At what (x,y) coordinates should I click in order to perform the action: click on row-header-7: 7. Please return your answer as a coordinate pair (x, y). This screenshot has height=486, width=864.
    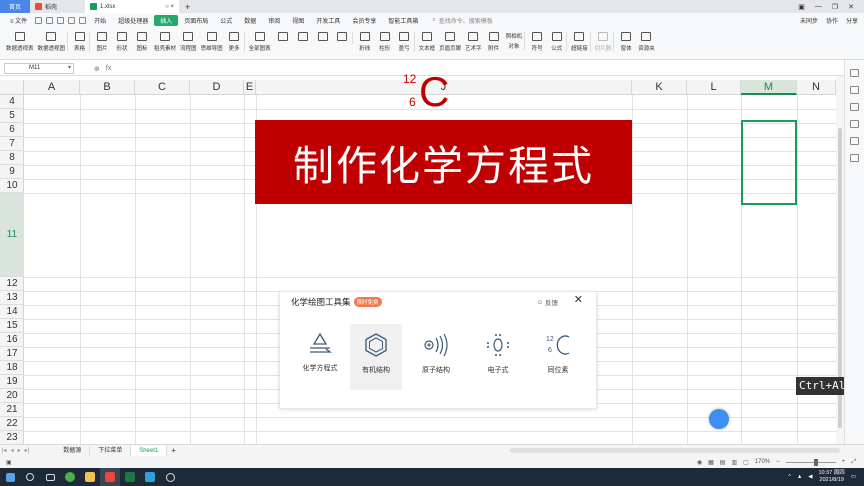
    Looking at the image, I should click on (12, 144).